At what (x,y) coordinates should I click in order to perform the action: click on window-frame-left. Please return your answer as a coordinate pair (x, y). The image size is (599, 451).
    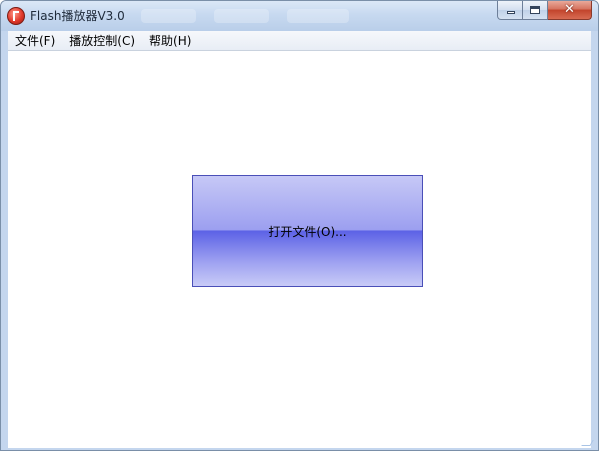
    Looking at the image, I should click on (4, 240).